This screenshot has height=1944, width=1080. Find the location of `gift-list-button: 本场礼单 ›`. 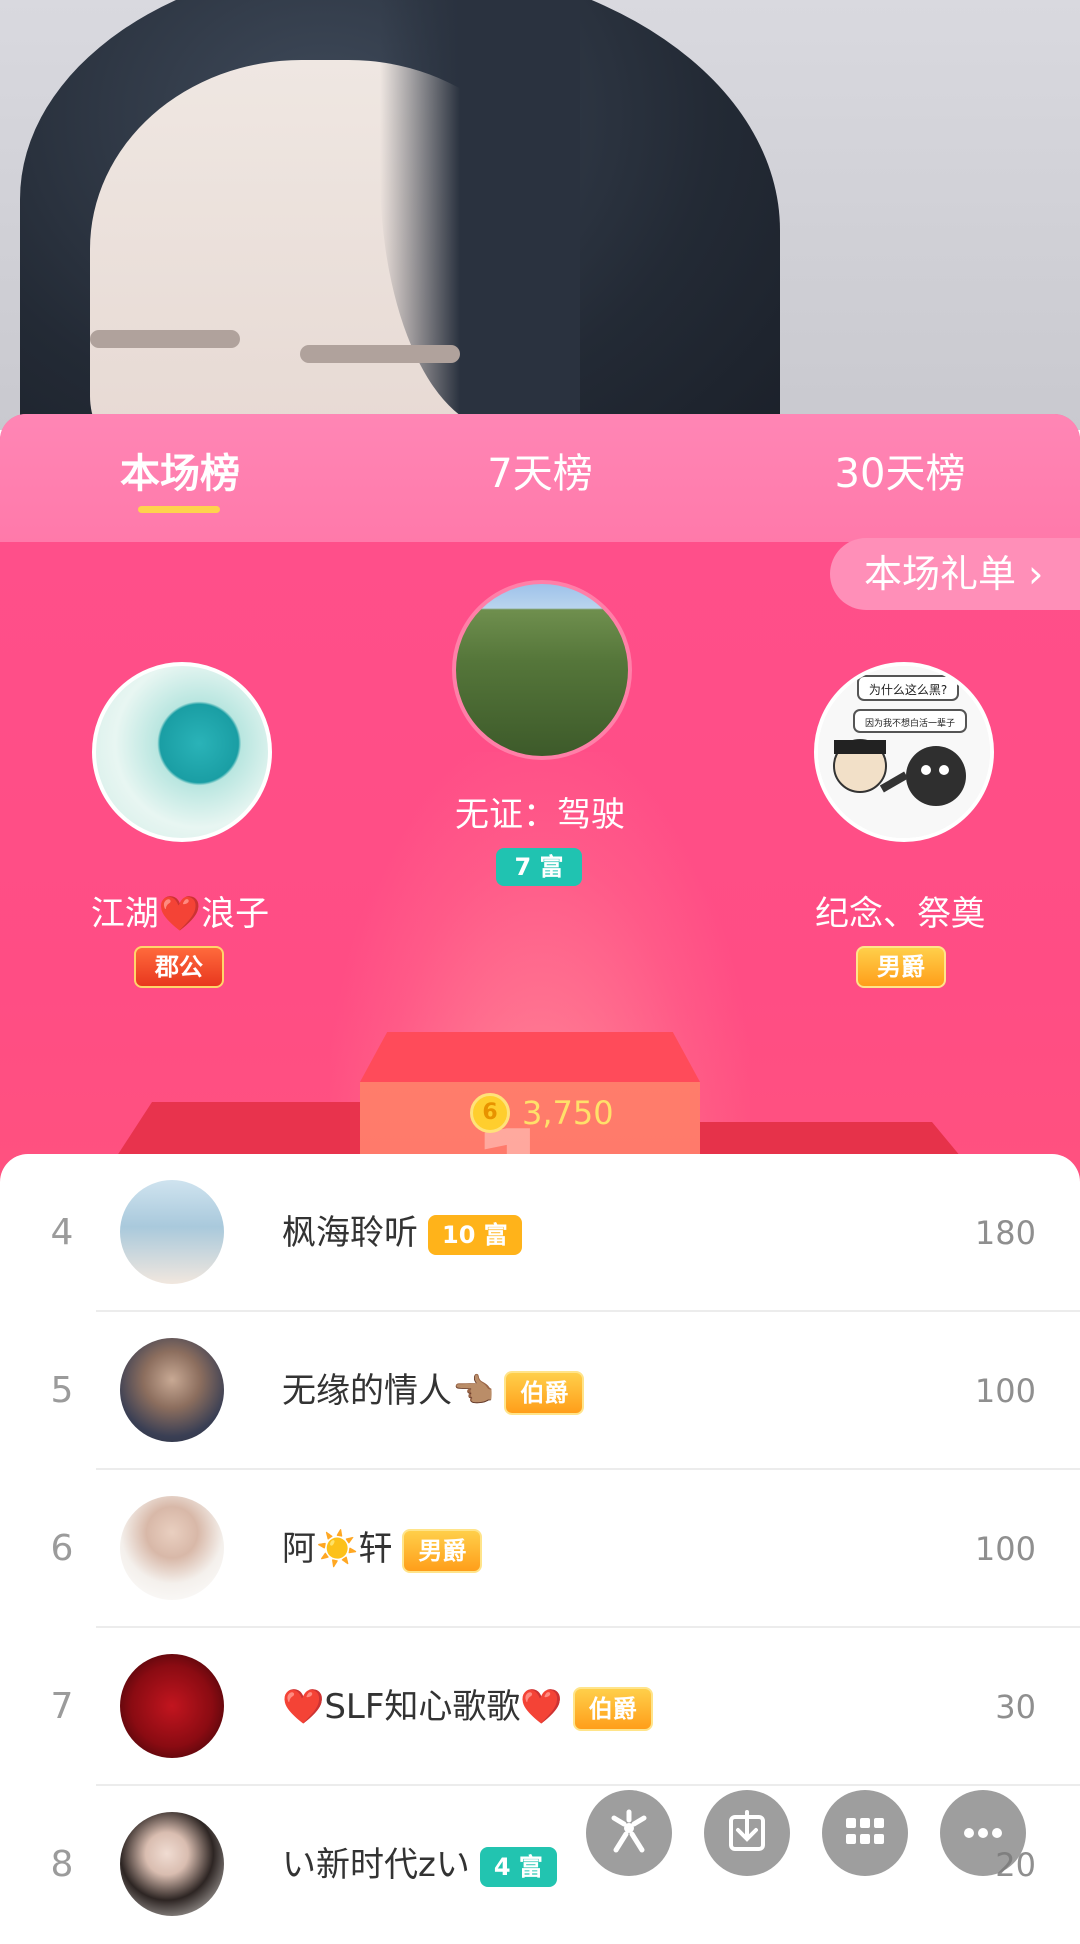

gift-list-button: 本场礼单 › is located at coordinates (955, 574).